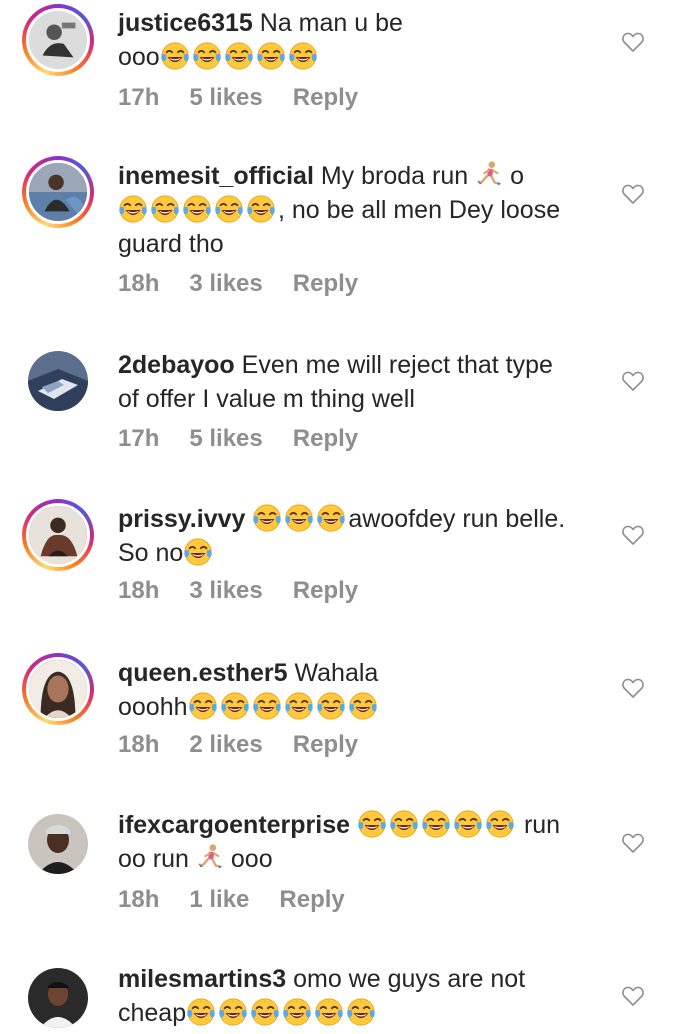 The height and width of the screenshot is (1034, 675). I want to click on comment-text: ooohh, so click(153, 707).